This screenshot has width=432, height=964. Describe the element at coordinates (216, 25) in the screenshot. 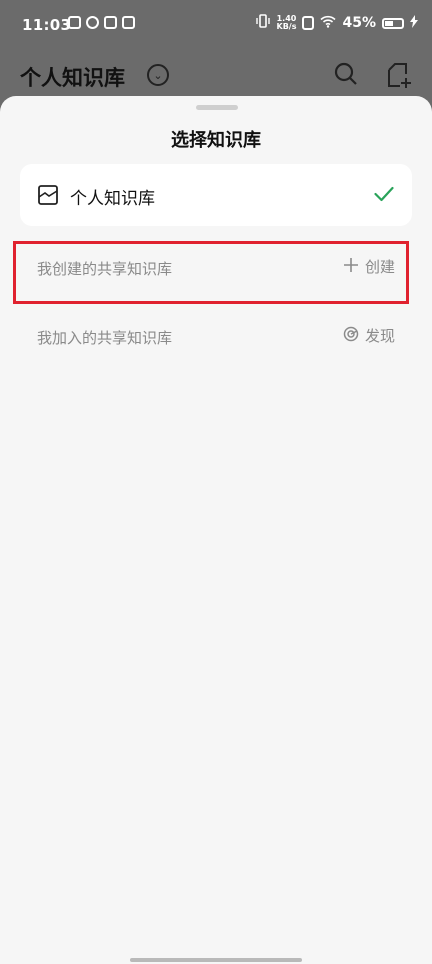

I see `status-bar: 11:03 1.40 KB/s 45%` at that location.